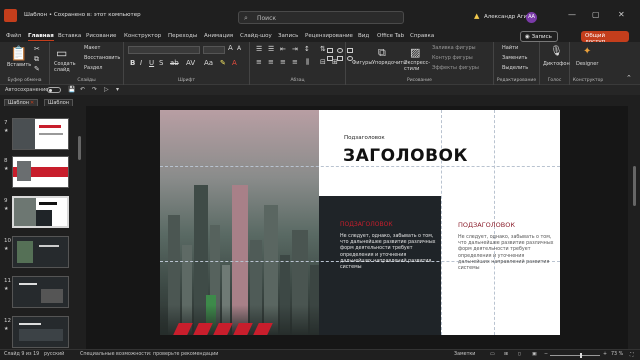 The height and width of the screenshot is (360, 640). Describe the element at coordinates (546, 354) in the screenshot. I see `zoom-out-icon: −` at that location.